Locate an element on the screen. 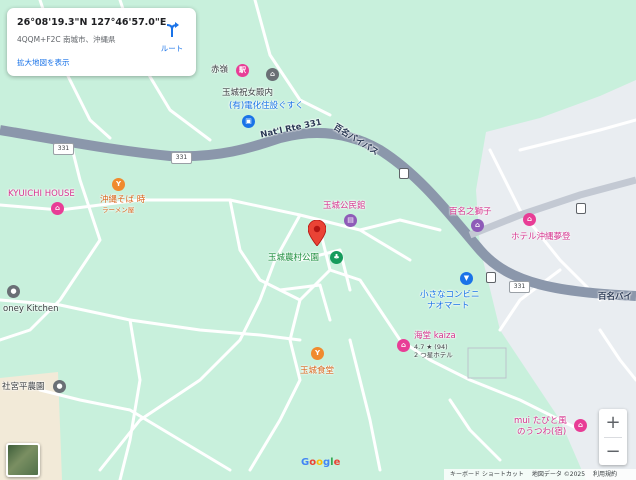 The height and width of the screenshot is (480, 636). zoom-in-button: + is located at coordinates (613, 422).